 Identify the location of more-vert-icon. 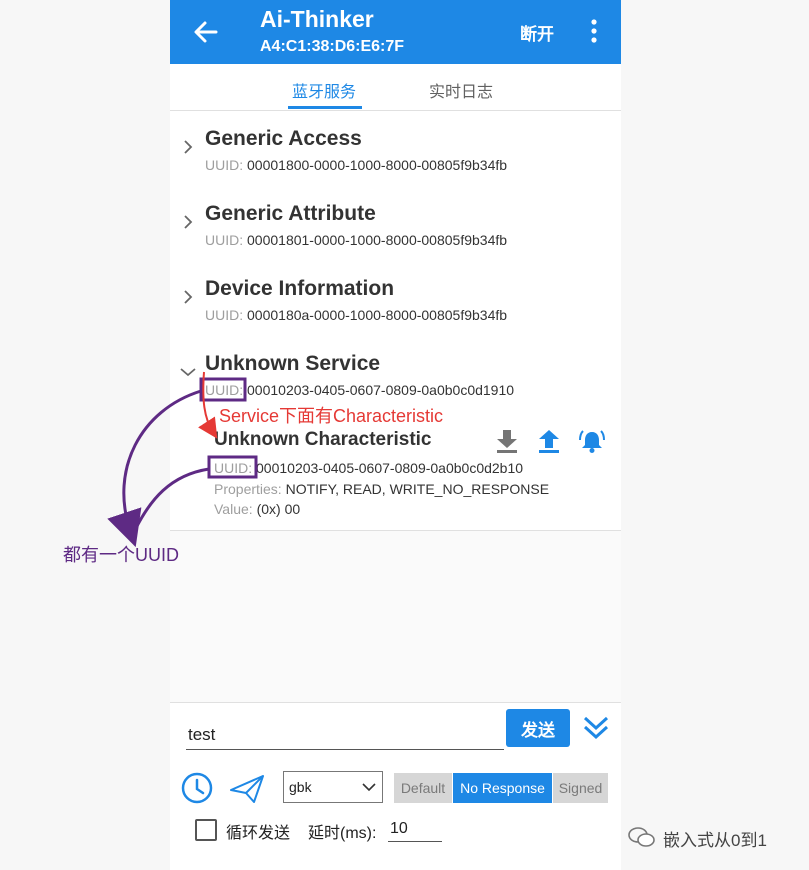
(594, 31).